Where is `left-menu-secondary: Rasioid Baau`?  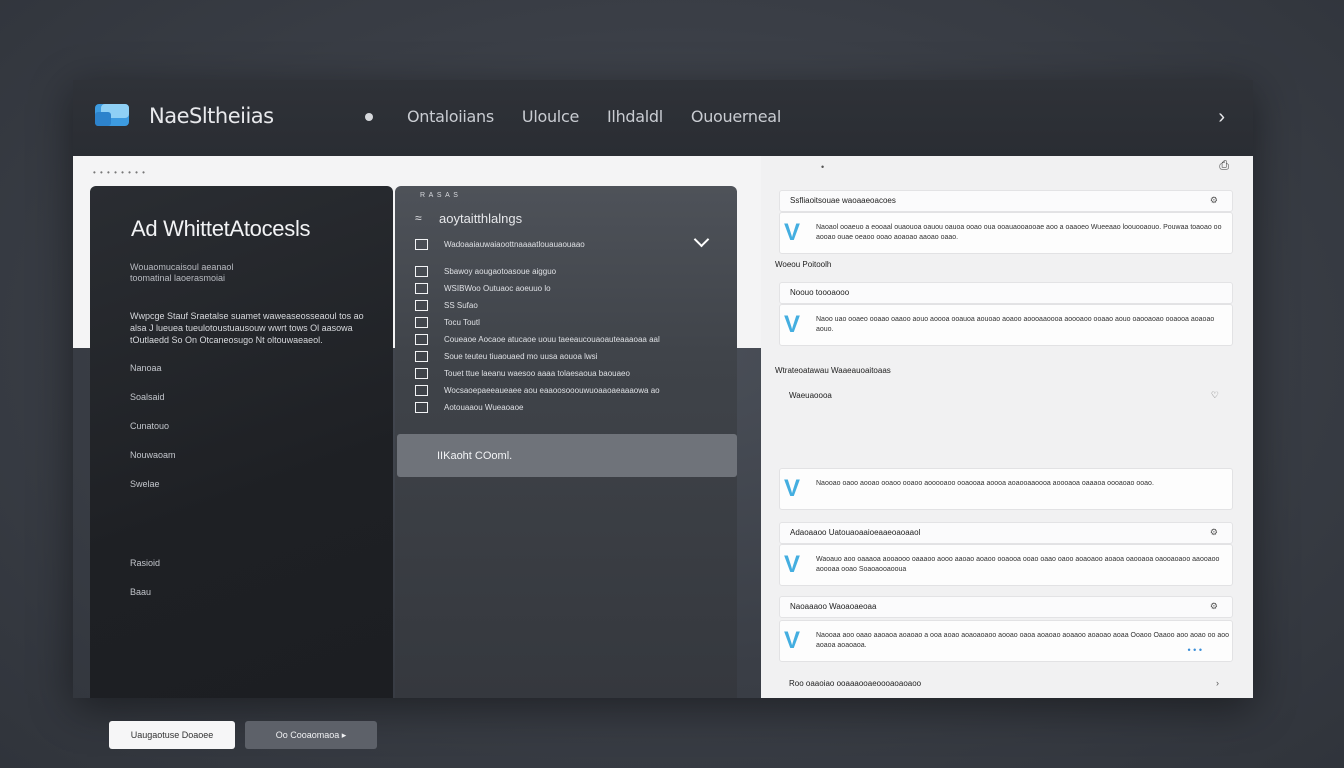
left-menu-secondary: Rasioid Baau is located at coordinates (145, 587).